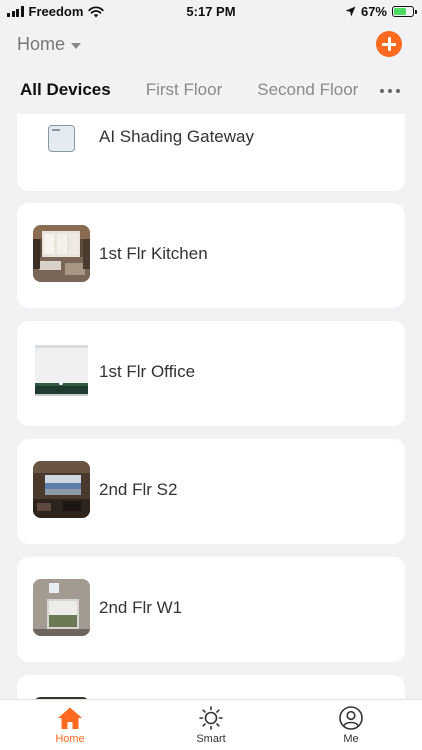 The height and width of the screenshot is (750, 422). I want to click on home-icon, so click(70, 718).